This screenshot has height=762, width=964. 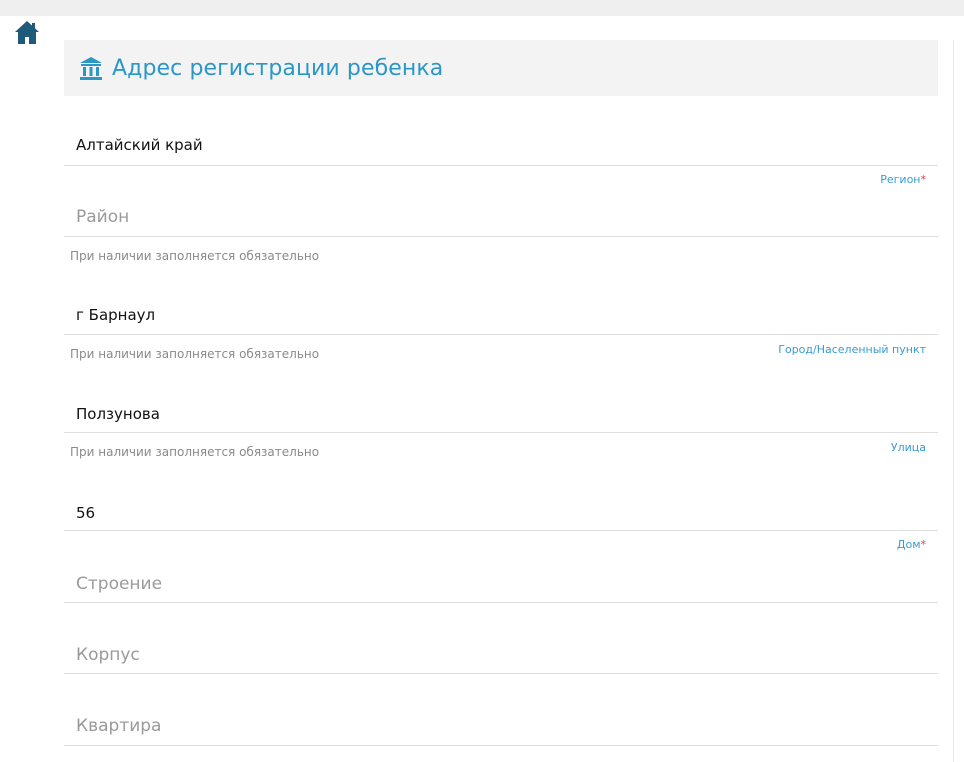 What do you see at coordinates (911, 544) in the screenshot?
I see `house-label: Дом*` at bounding box center [911, 544].